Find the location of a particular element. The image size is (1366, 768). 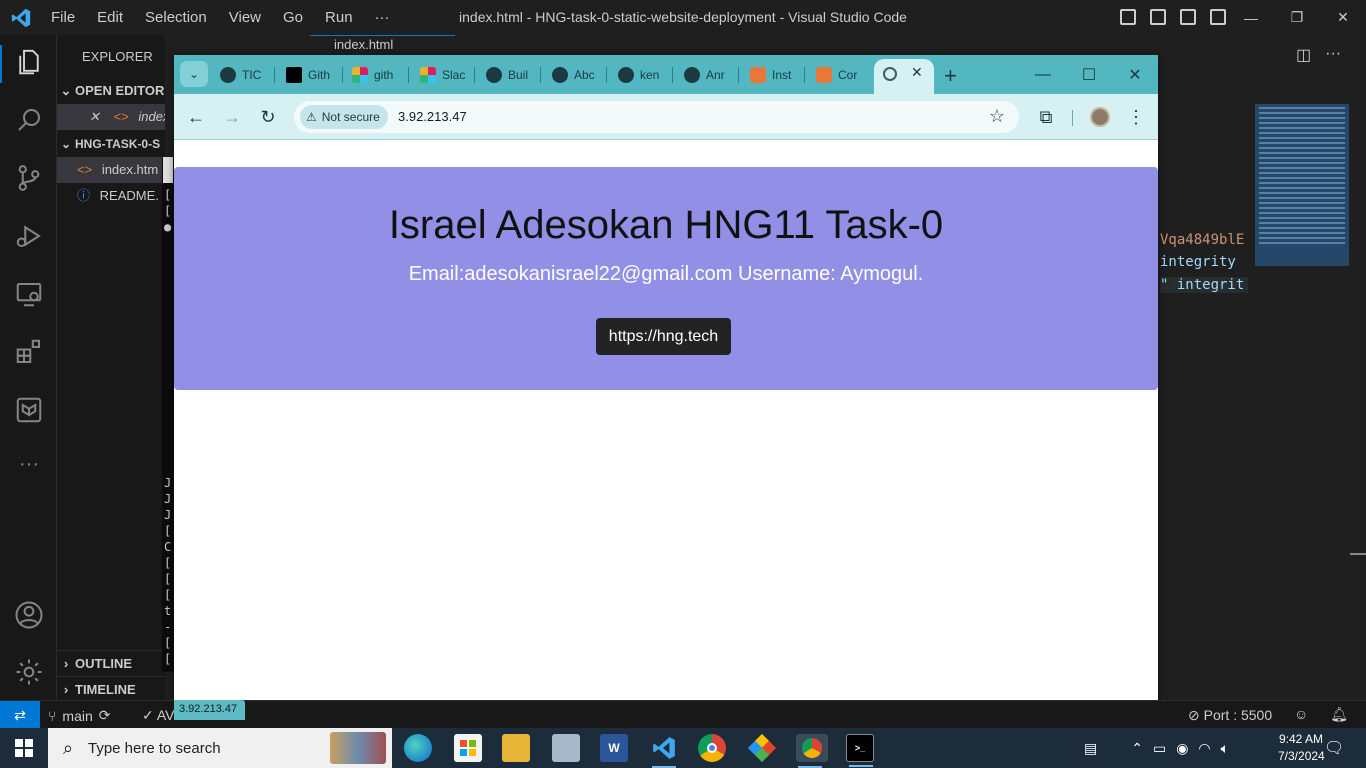

browser-tab: gith is located at coordinates (378, 75).